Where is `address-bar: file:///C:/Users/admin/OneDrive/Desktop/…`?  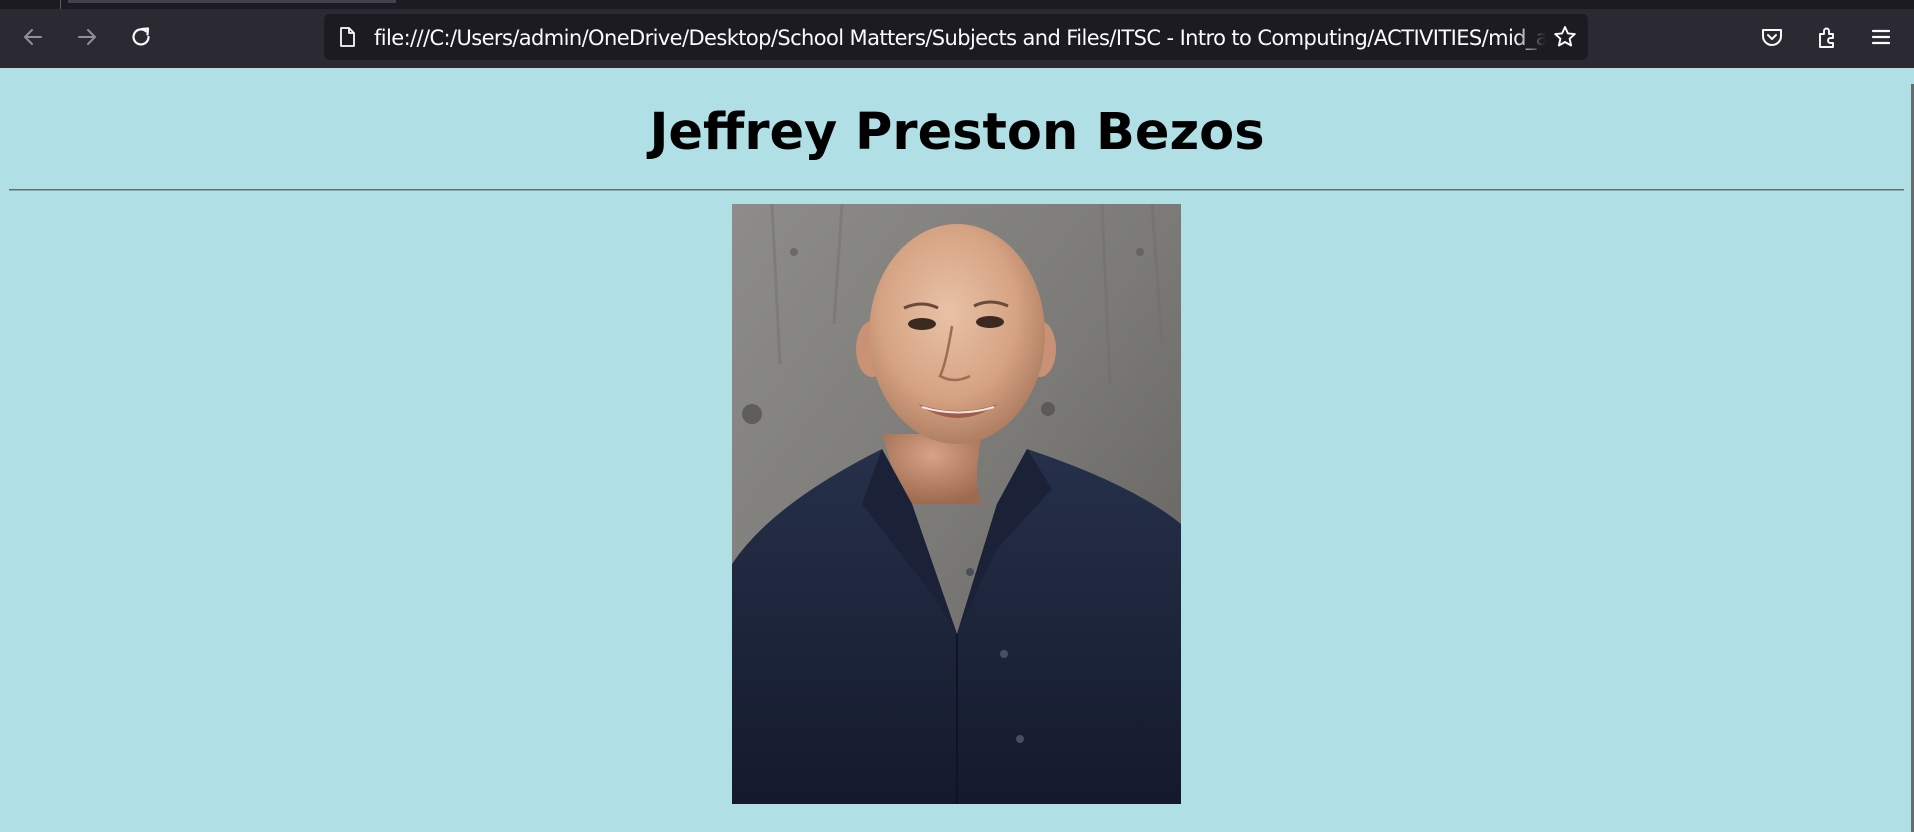
address-bar: file:///C:/Users/admin/OneDrive/Desktop/… is located at coordinates (956, 37).